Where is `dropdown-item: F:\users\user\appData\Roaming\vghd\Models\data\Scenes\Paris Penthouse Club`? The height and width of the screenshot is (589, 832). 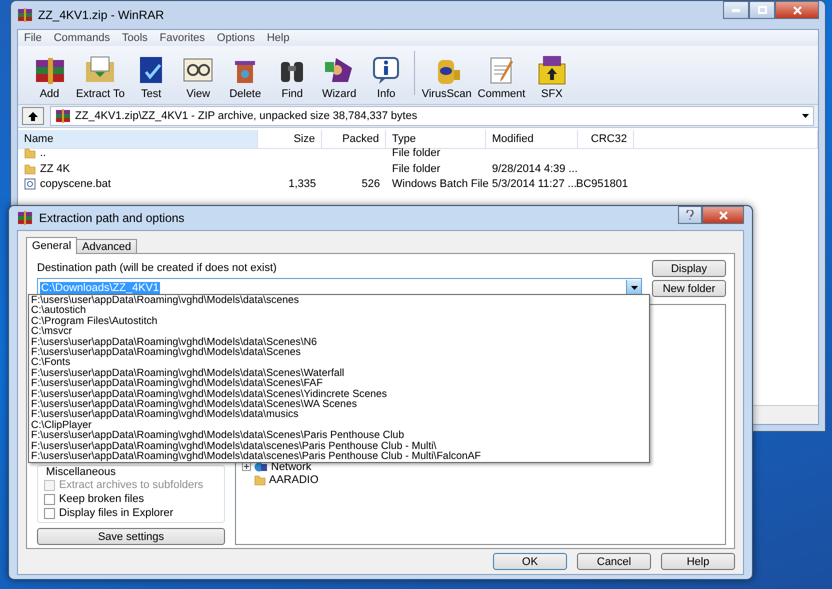 dropdown-item: F:\users\user\appData\Roaming\vghd\Models\data\Scenes\Paris Penthouse Club is located at coordinates (339, 436).